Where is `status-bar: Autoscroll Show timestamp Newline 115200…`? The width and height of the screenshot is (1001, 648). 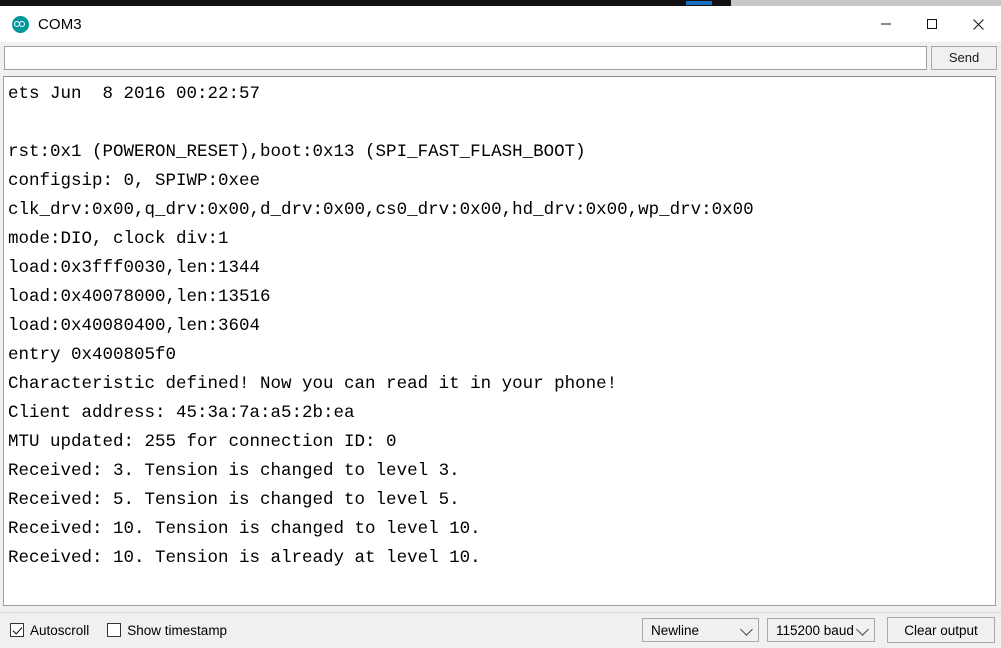 status-bar: Autoscroll Show timestamp Newline 115200… is located at coordinates (500, 630).